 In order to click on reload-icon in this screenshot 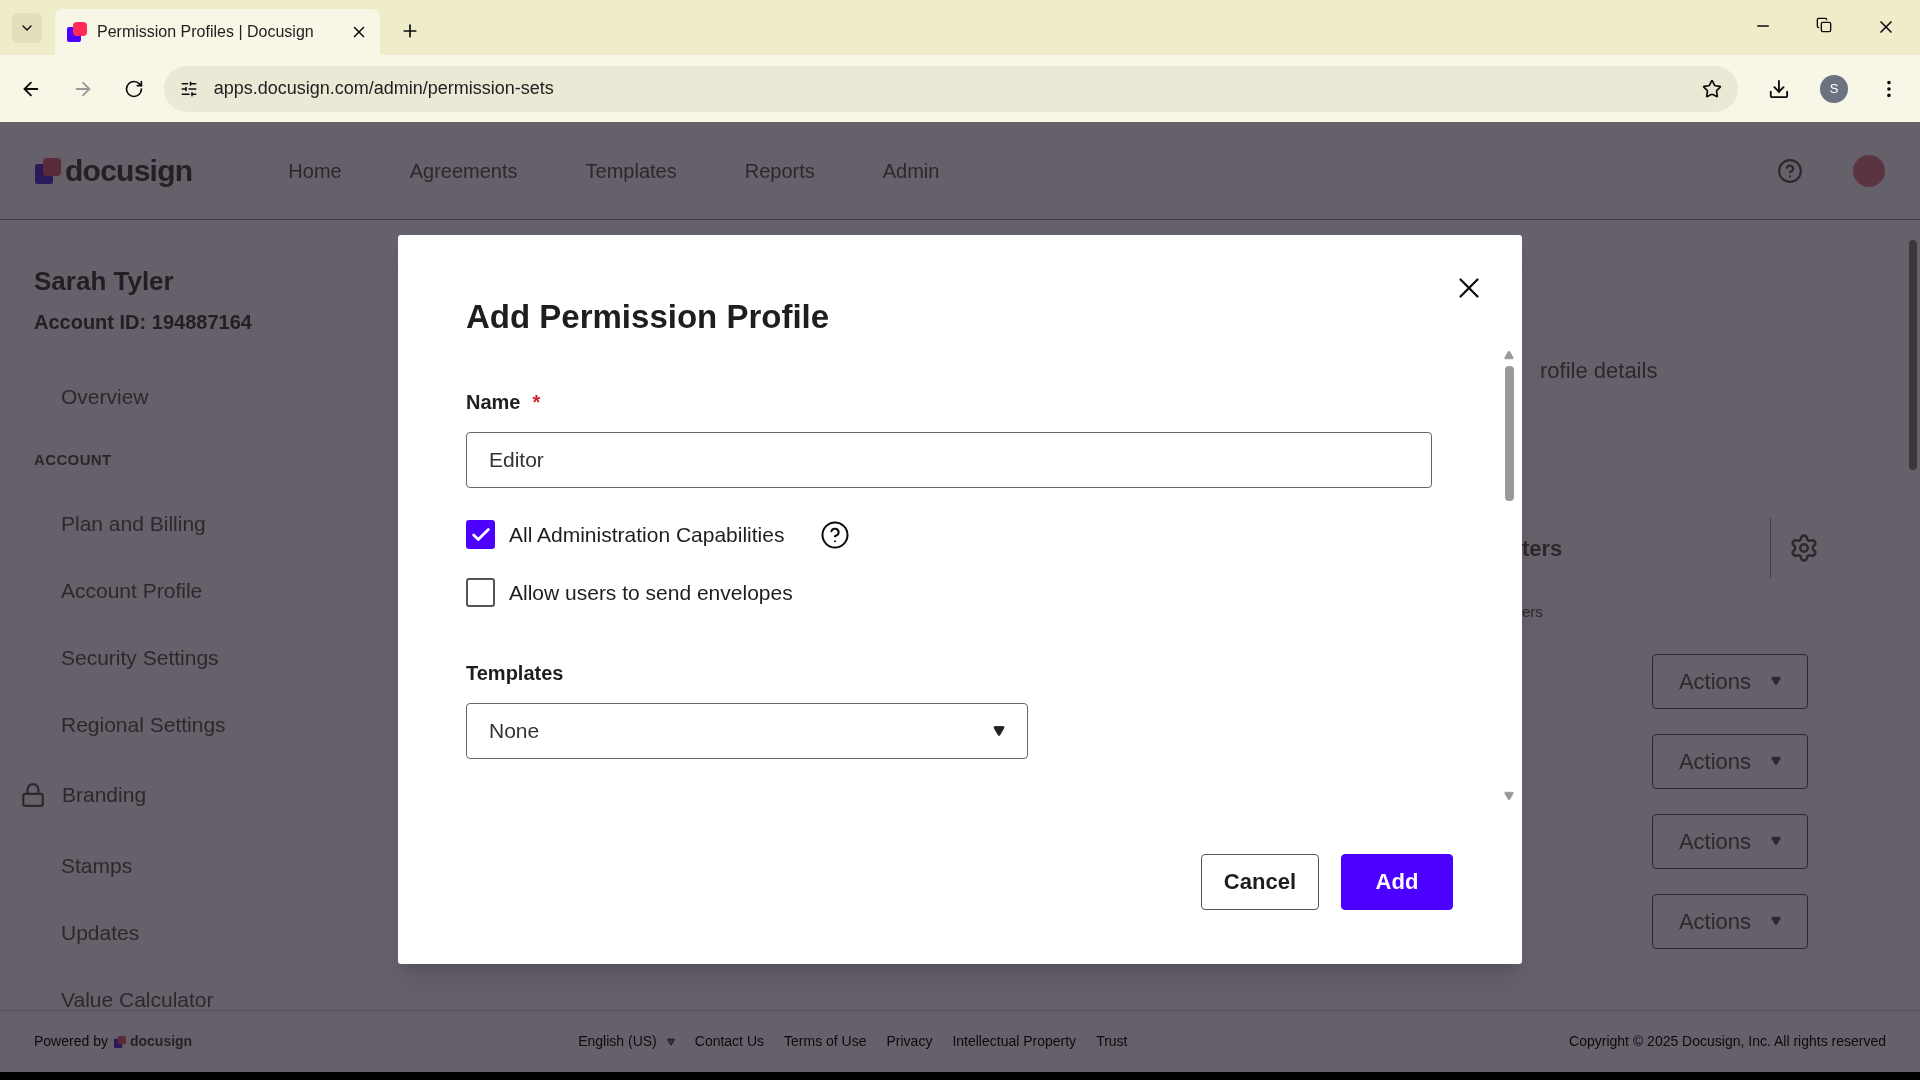, I will do `click(133, 88)`.